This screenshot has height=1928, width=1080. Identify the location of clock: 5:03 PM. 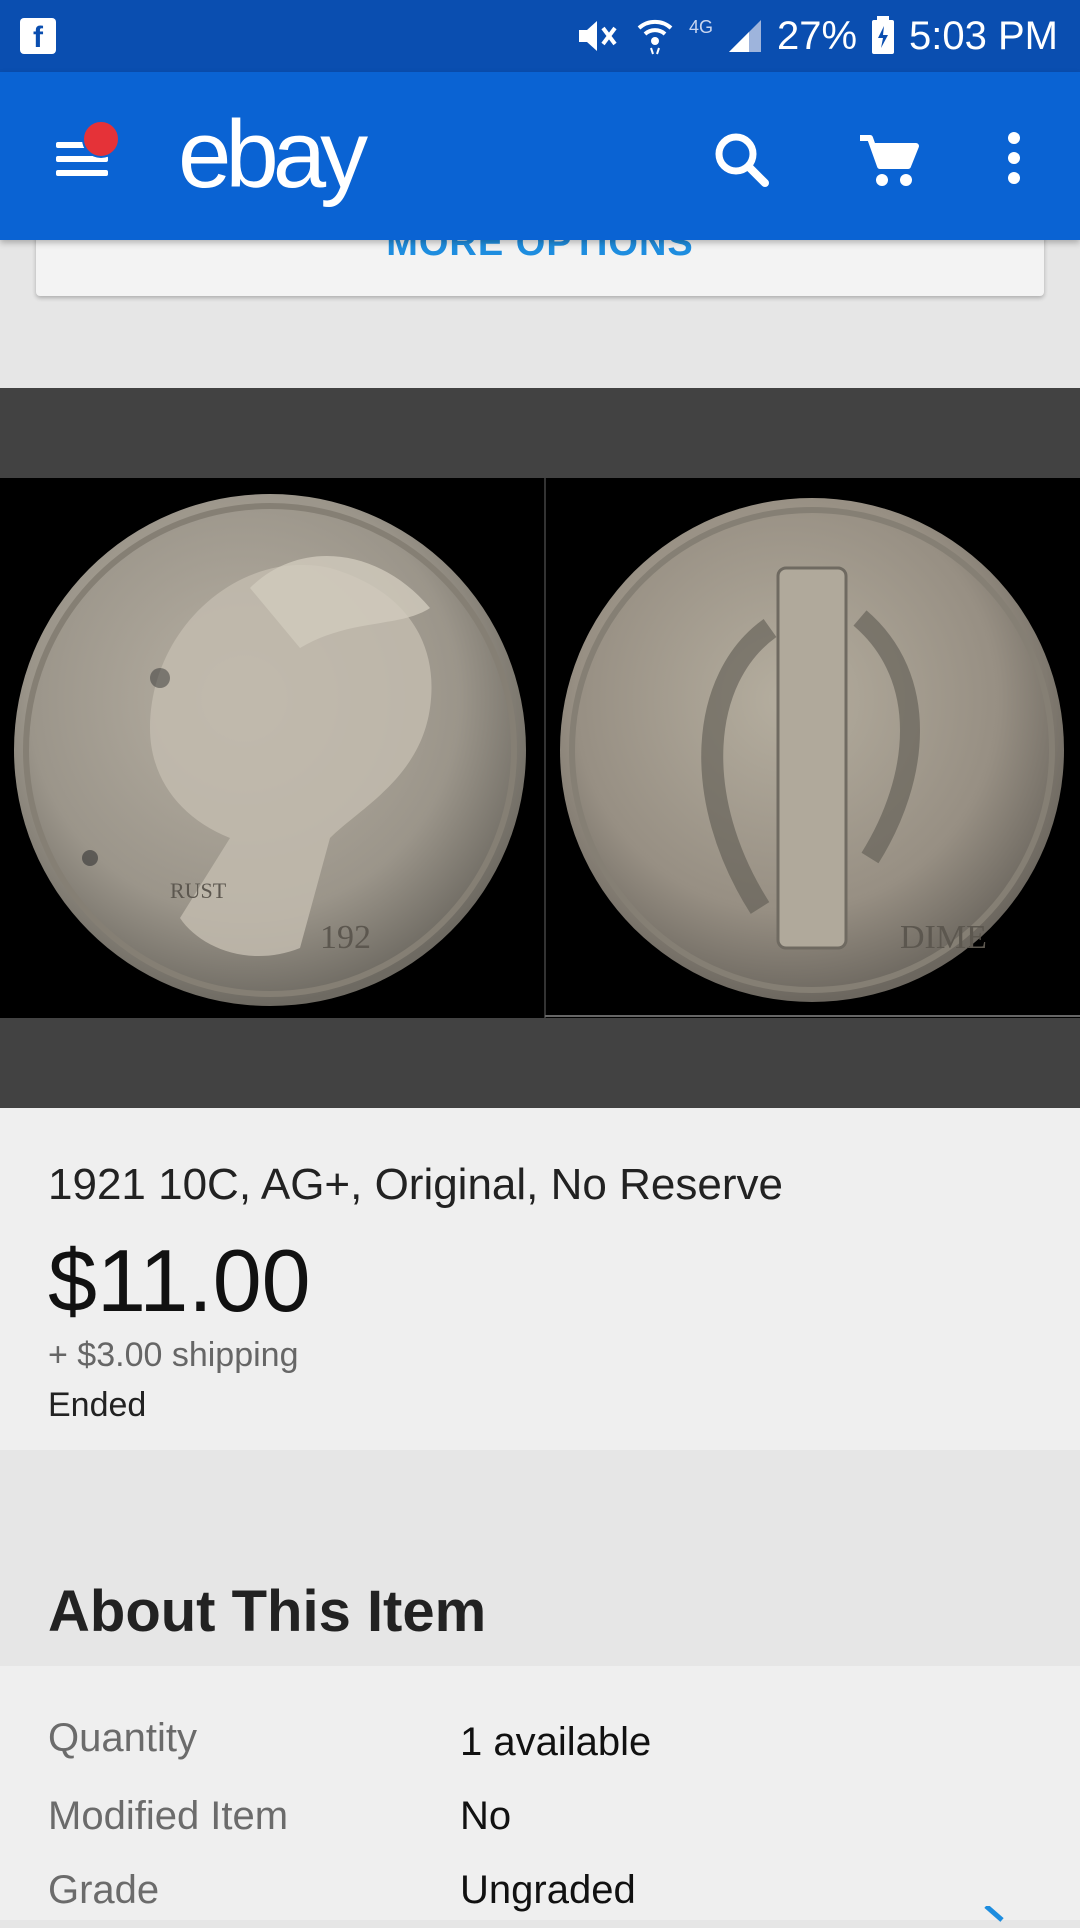
(983, 35).